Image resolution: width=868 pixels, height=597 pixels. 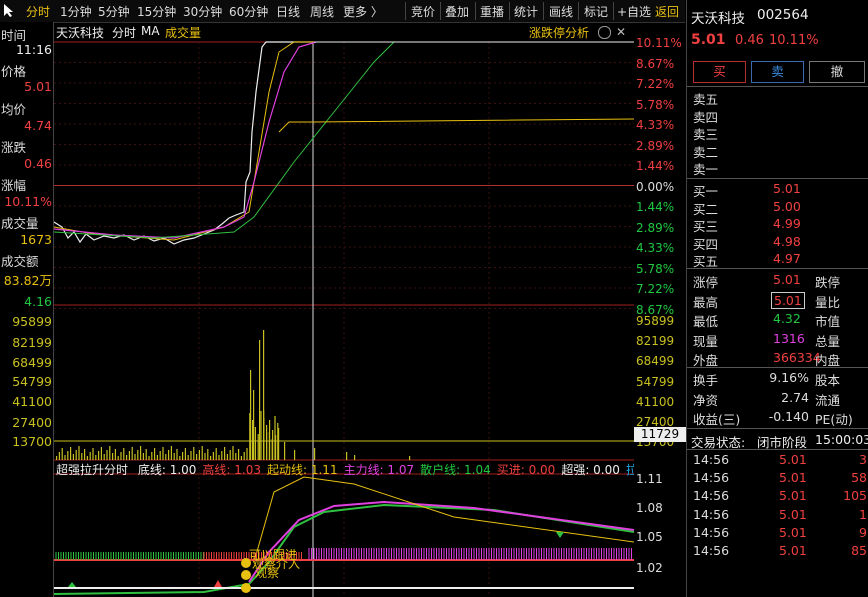 I want to click on tool-statistics-button: 统计, so click(x=526, y=11).